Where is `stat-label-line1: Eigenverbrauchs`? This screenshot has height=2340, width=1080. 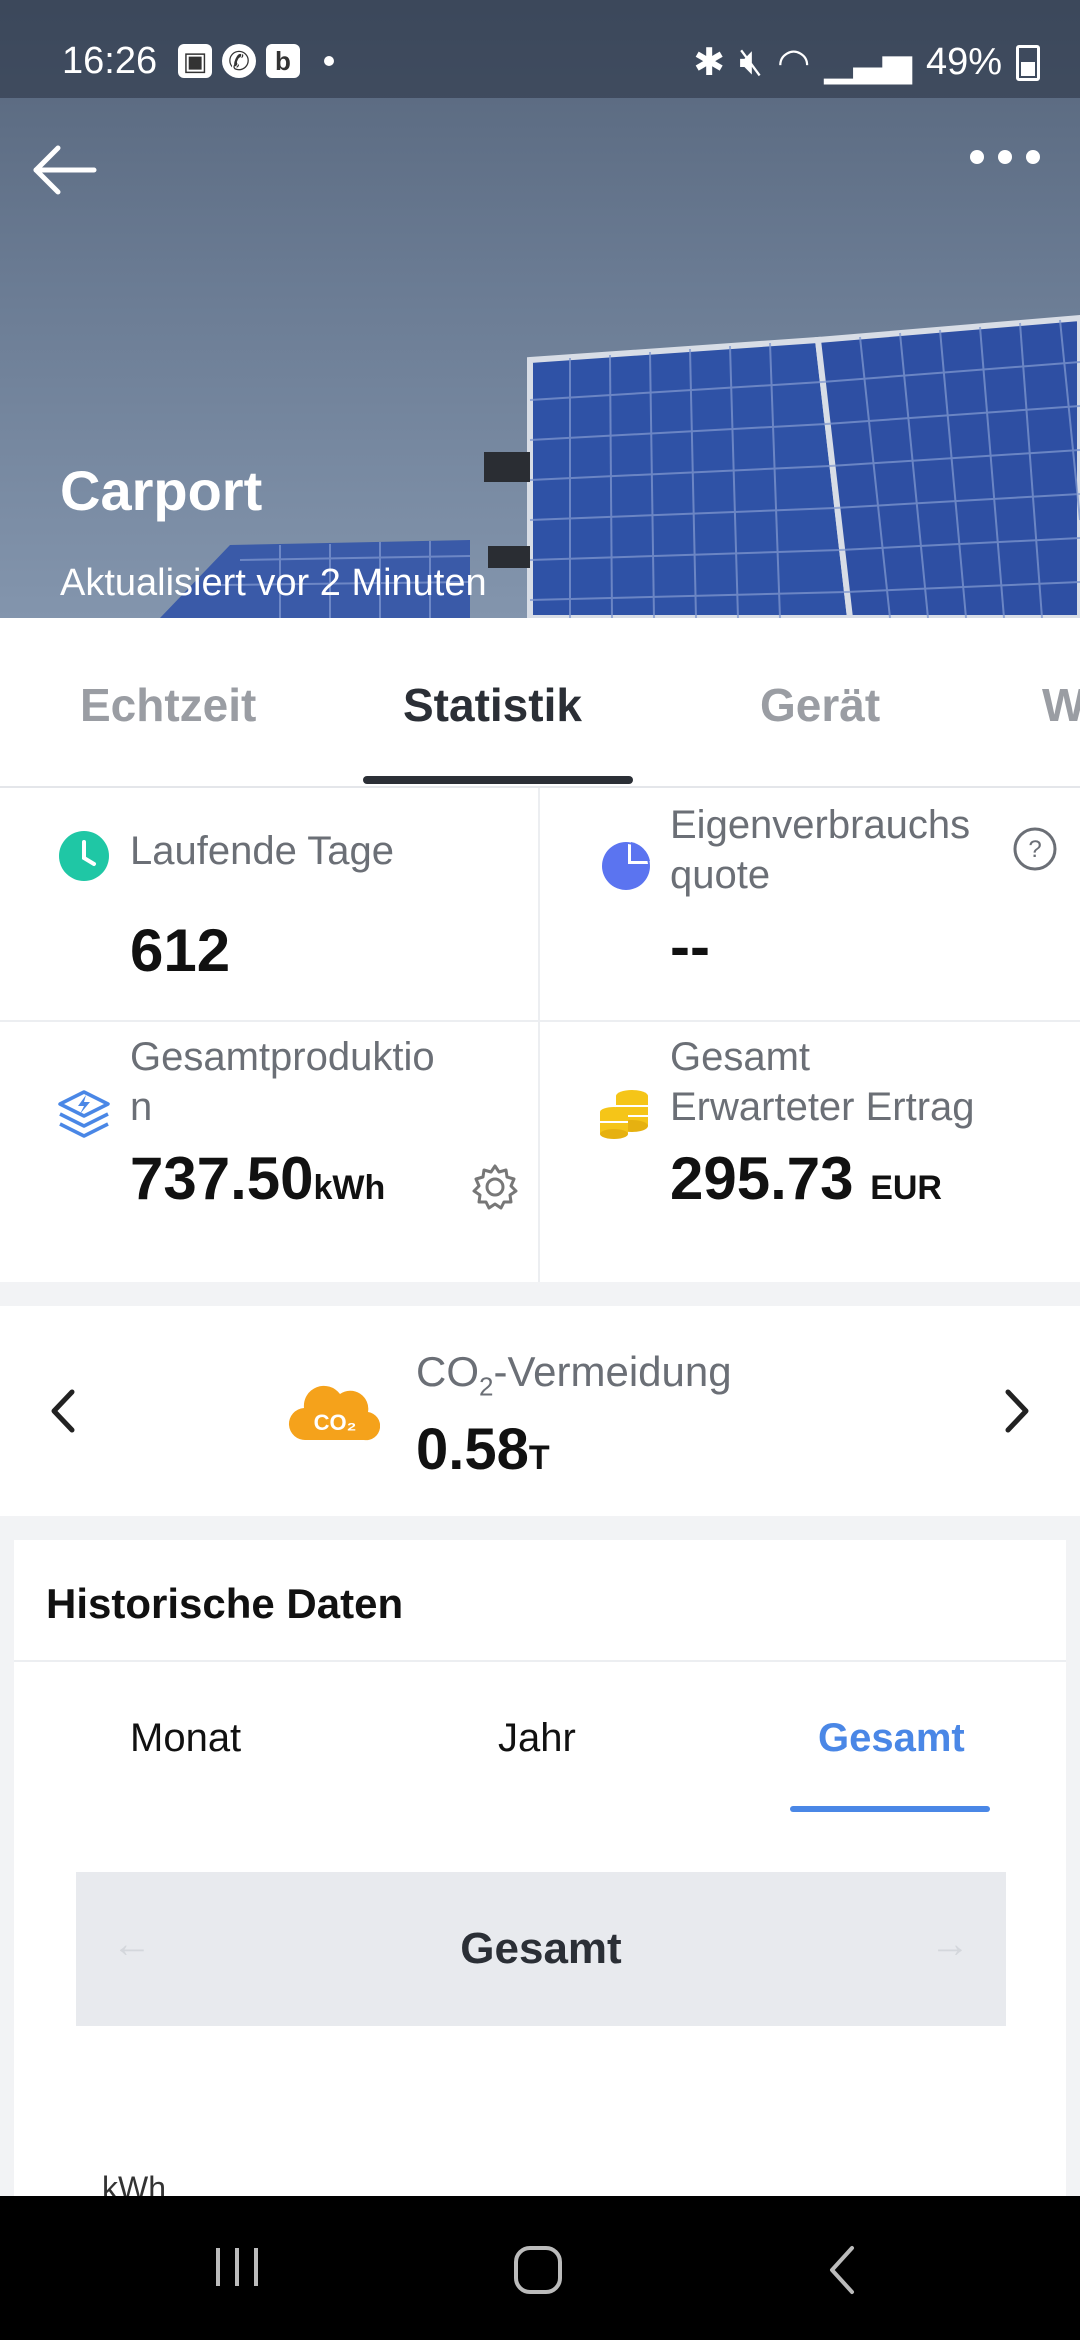
stat-label-line1: Eigenverbrauchs is located at coordinates (820, 825).